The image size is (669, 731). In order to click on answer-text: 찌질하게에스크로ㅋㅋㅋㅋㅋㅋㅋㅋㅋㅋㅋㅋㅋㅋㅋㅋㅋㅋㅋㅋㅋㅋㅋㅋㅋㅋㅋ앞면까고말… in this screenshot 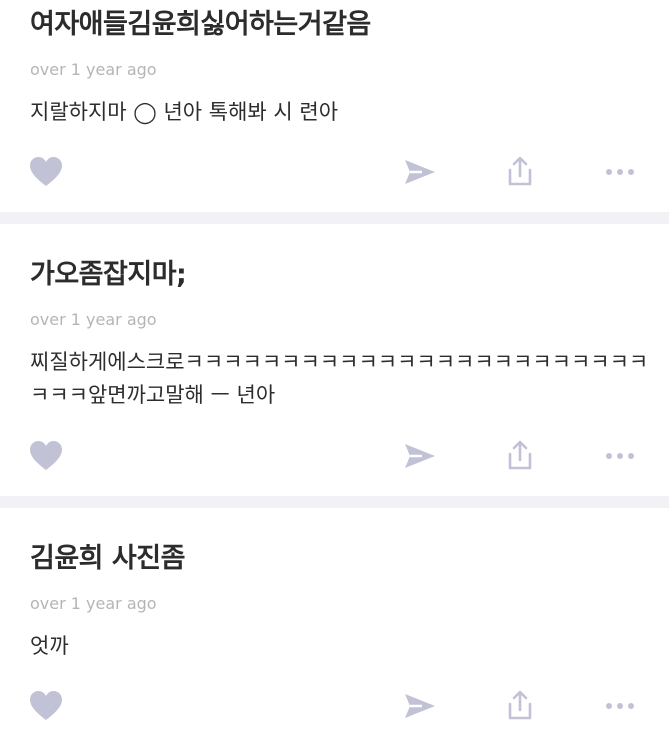, I will do `click(339, 378)`.